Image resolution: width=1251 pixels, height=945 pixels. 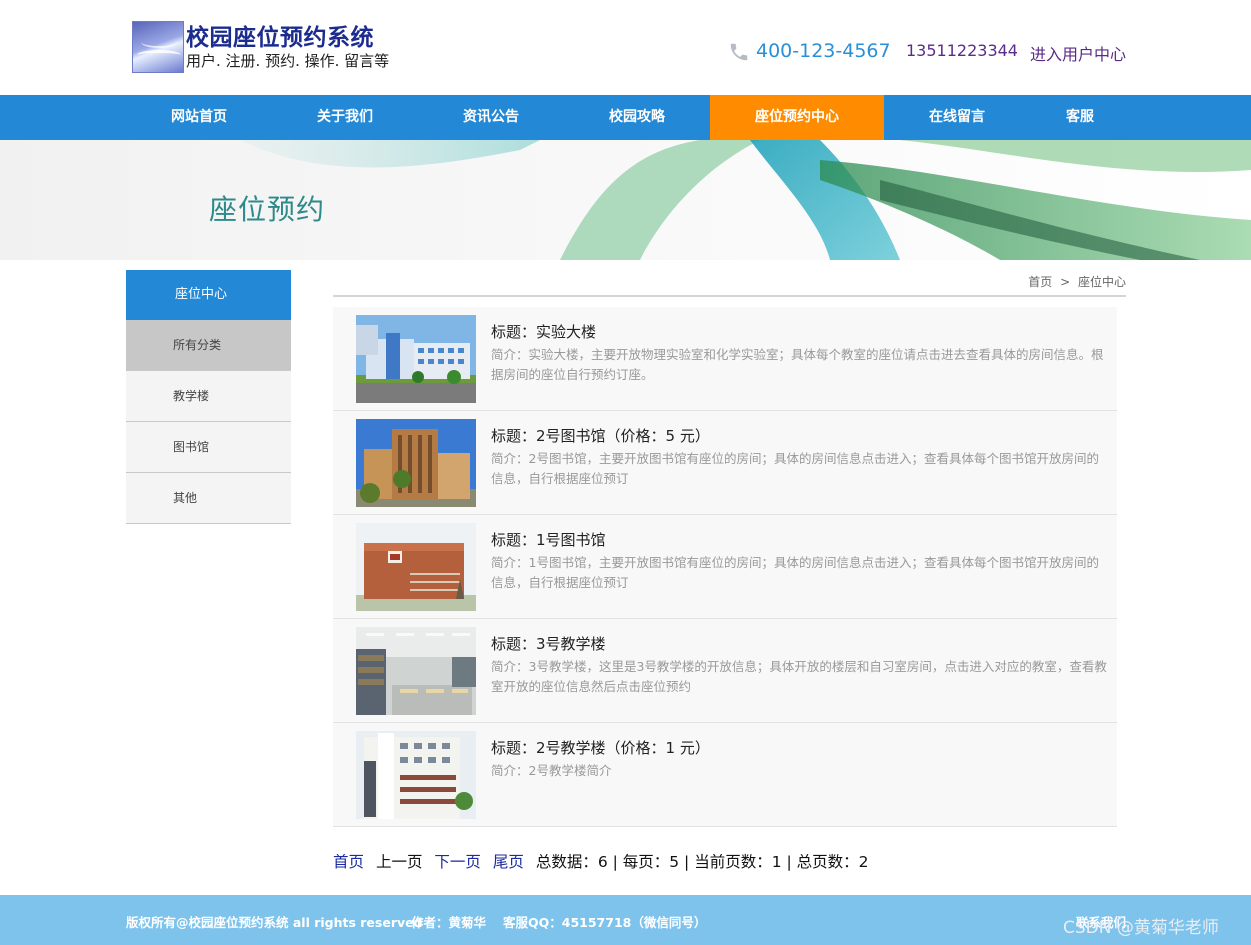 I want to click on sidebar-item-teaching: 教学楼, so click(x=208, y=396).